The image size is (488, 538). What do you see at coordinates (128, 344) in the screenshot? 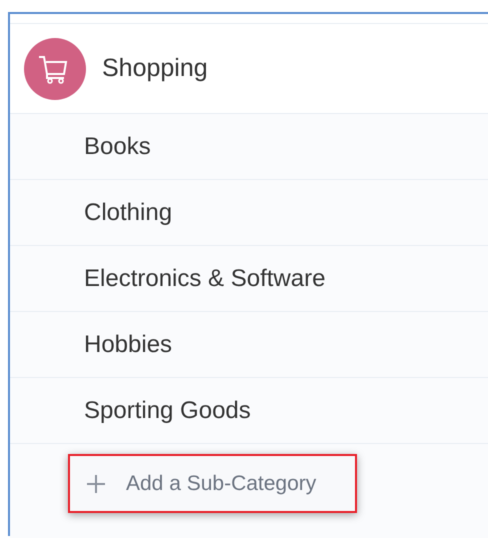
I see `subcategory-item: Hobbies` at bounding box center [128, 344].